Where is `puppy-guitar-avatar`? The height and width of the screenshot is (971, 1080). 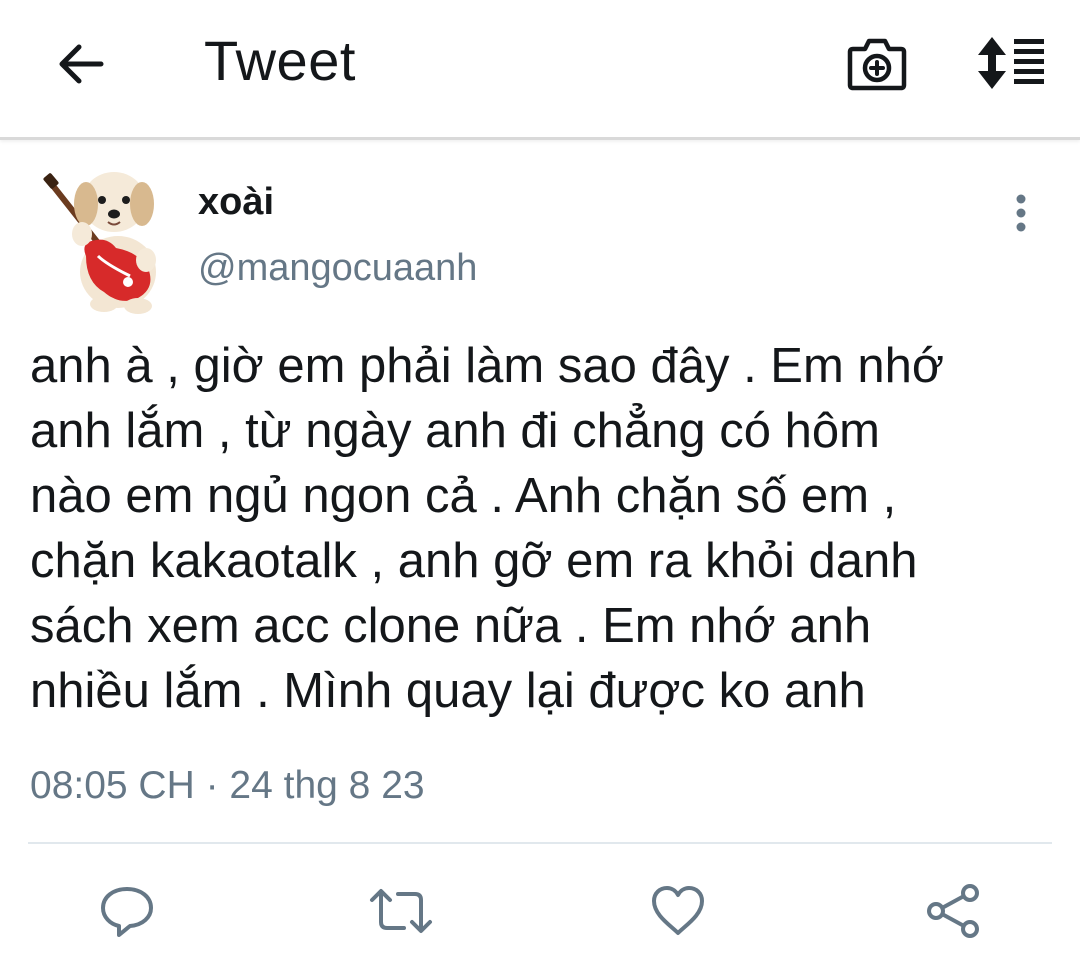
puppy-guitar-avatar is located at coordinates (99, 243).